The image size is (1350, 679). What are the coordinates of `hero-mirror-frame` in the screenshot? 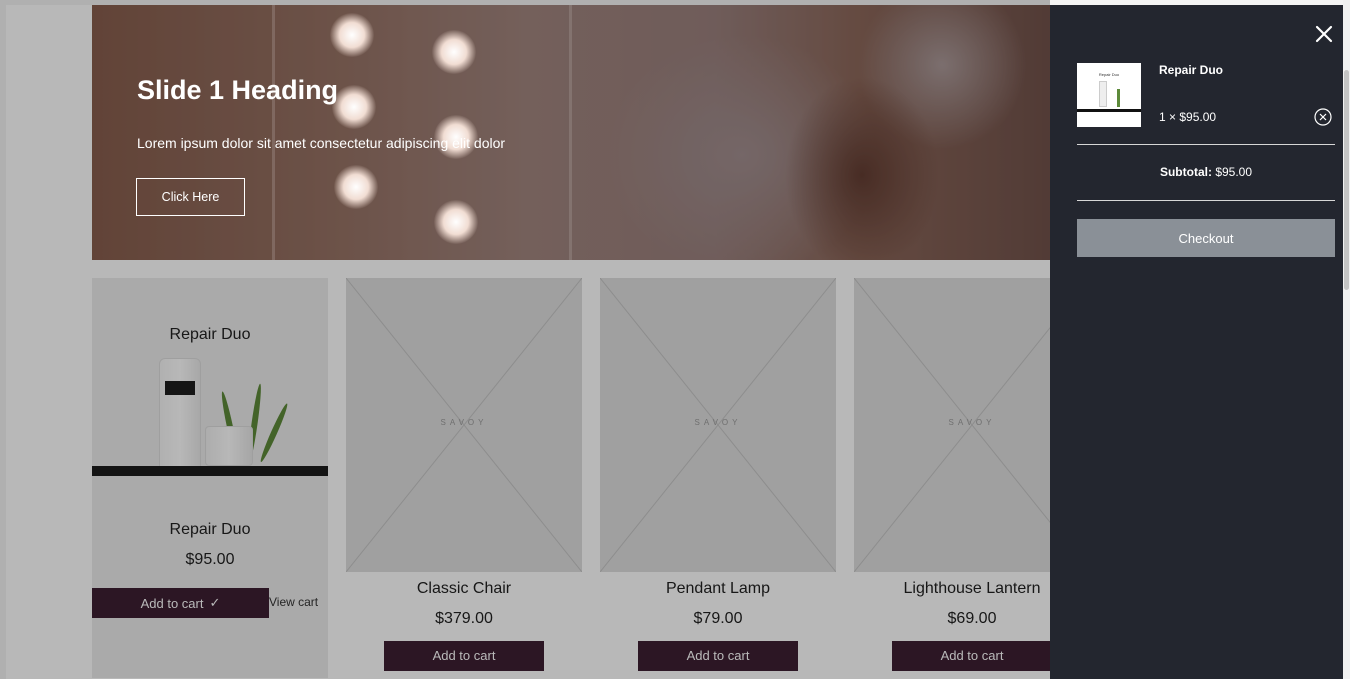 It's located at (422, 132).